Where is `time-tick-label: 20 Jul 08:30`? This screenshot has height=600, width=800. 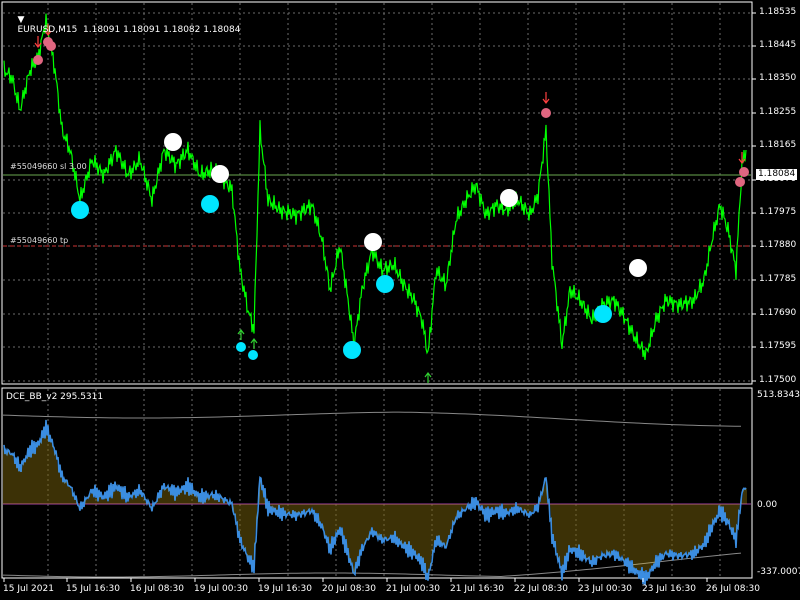
time-tick-label: 20 Jul 08:30 is located at coordinates (349, 589).